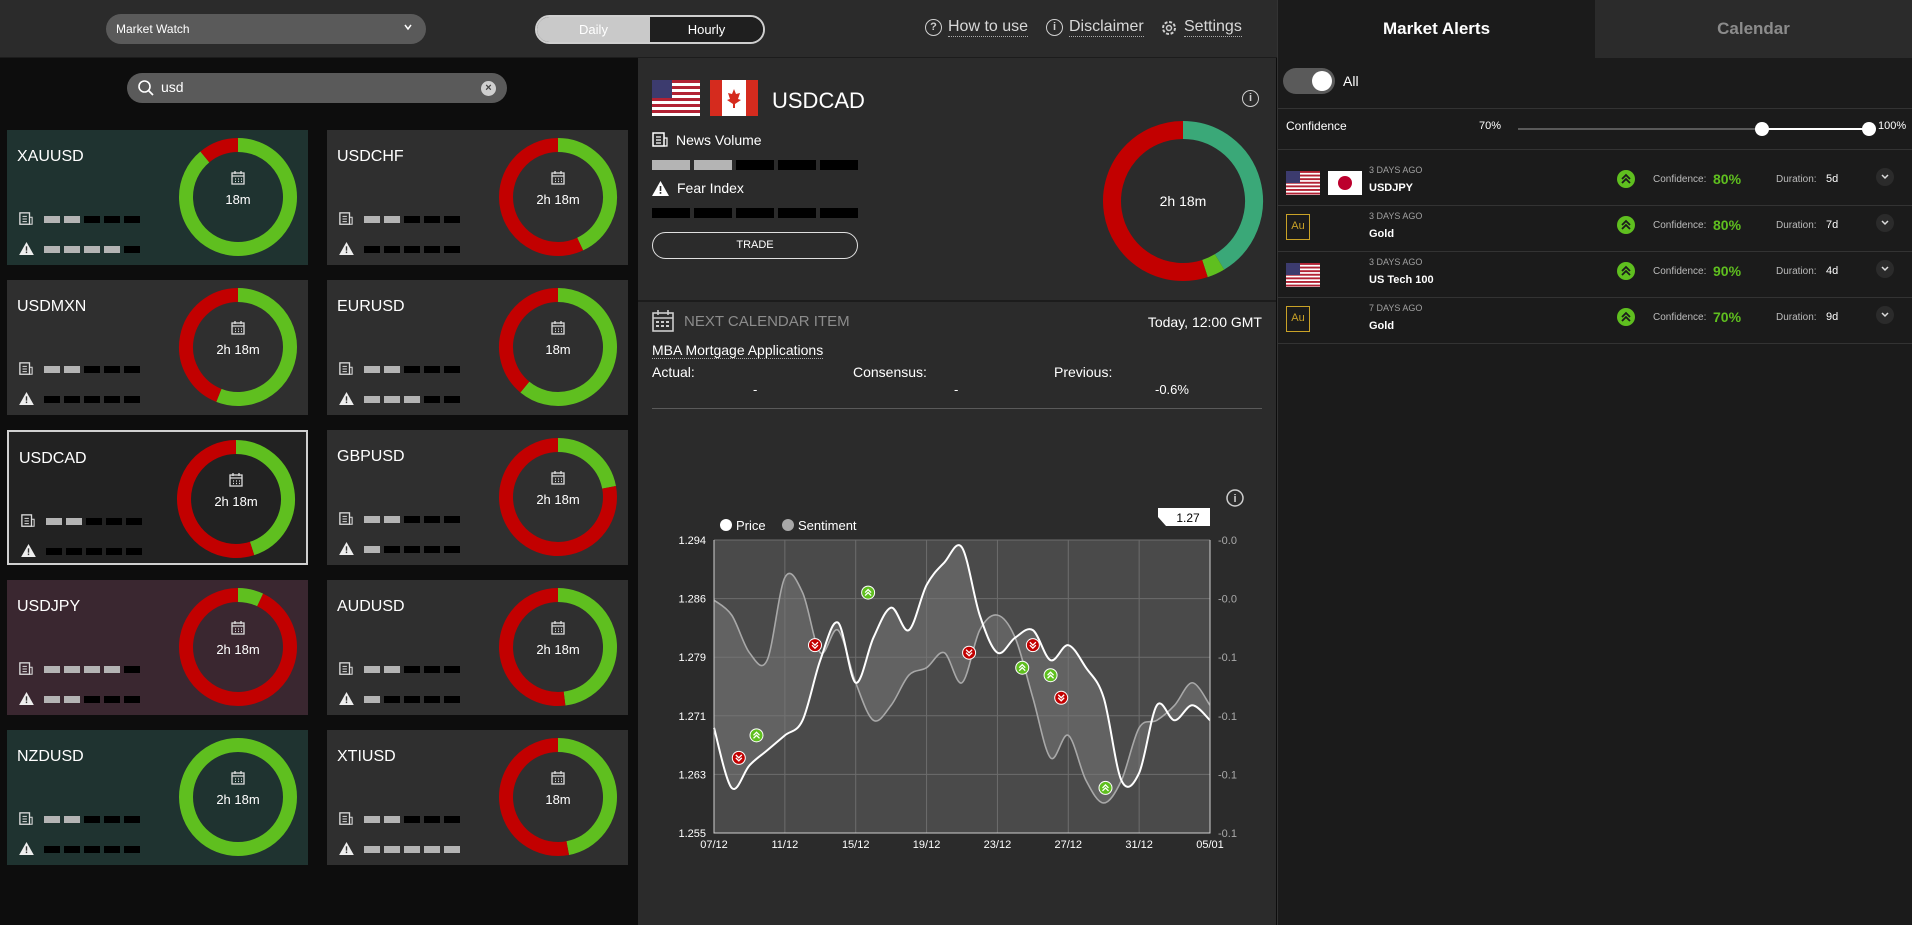 The height and width of the screenshot is (925, 1912). Describe the element at coordinates (172, 87) in the screenshot. I see `search-value: usd` at that location.